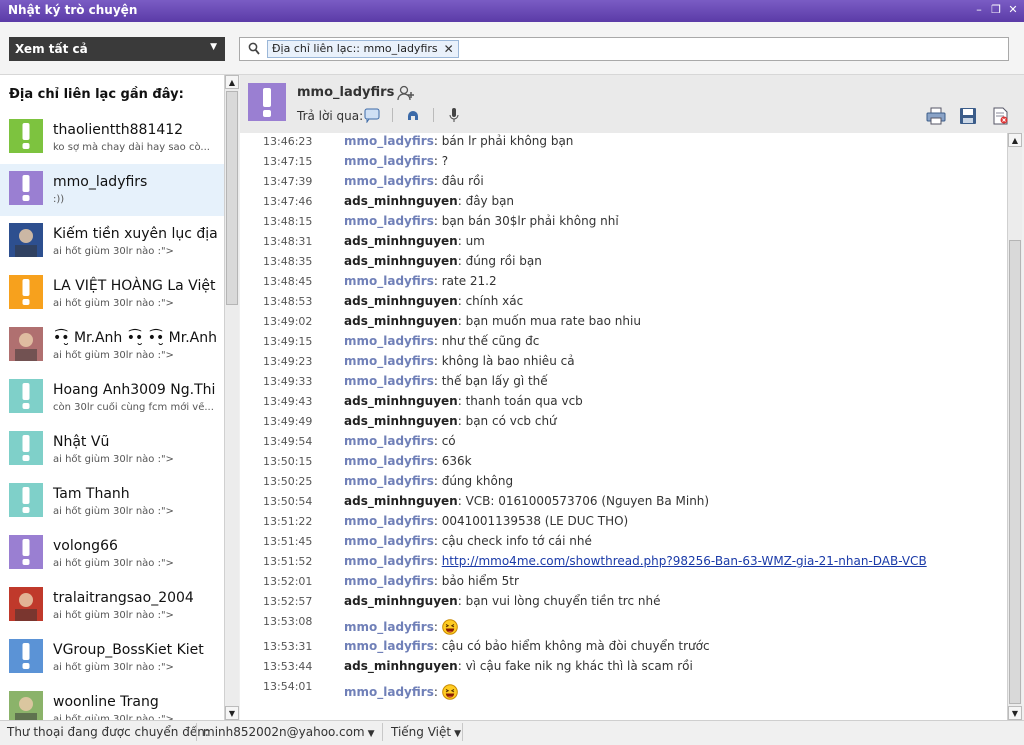  Describe the element at coordinates (512, 11) in the screenshot. I see `title-bar: Nhật ký trò chuyện – ❐ ✕` at that location.